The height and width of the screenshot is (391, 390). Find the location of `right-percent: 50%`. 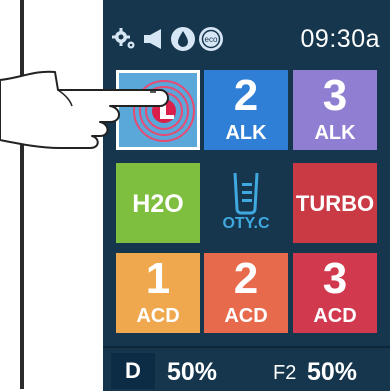

right-percent: 50% is located at coordinates (332, 372).